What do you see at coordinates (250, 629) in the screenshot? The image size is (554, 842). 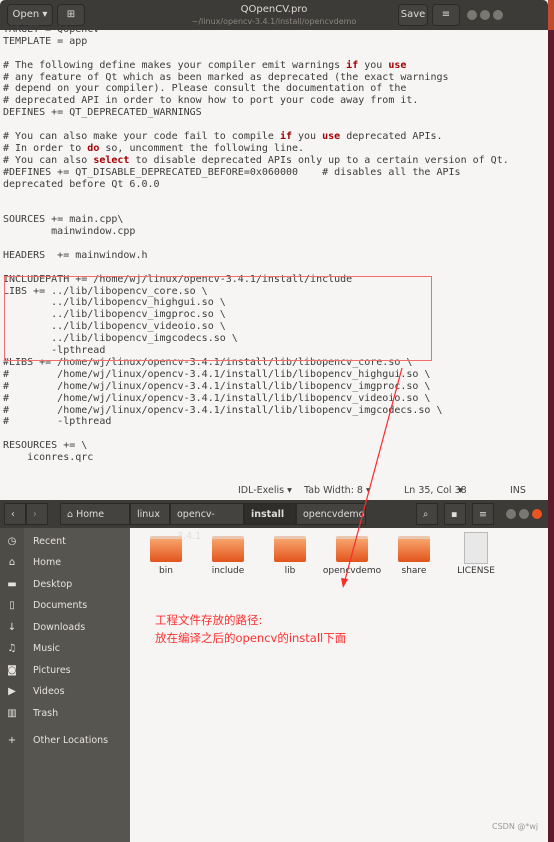 I see `annotation-note: 工程文件存放的路径: 放在编译之后的opencv的install下面` at bounding box center [250, 629].